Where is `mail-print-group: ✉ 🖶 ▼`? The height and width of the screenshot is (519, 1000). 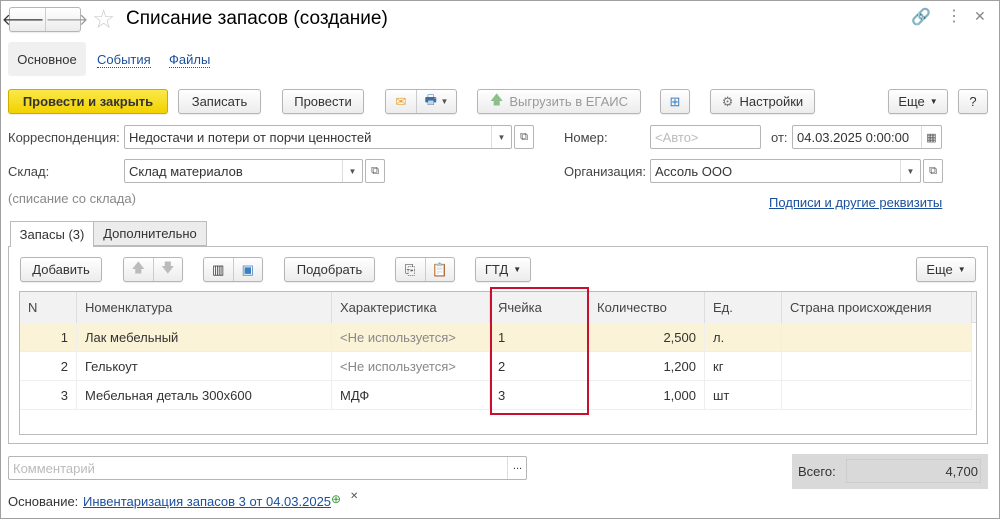 mail-print-group: ✉ 🖶 ▼ is located at coordinates (421, 101).